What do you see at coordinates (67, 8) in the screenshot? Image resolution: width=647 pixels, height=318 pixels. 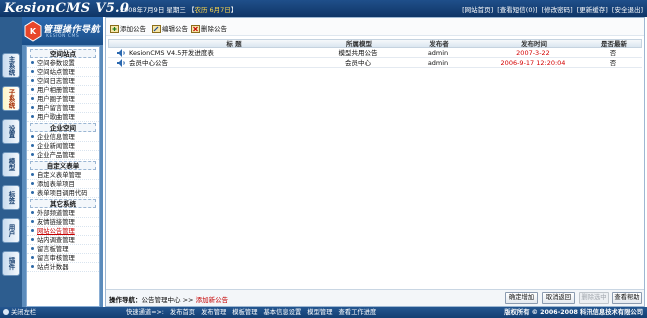 I see `brand-title: KesionCMS V5.0` at bounding box center [67, 8].